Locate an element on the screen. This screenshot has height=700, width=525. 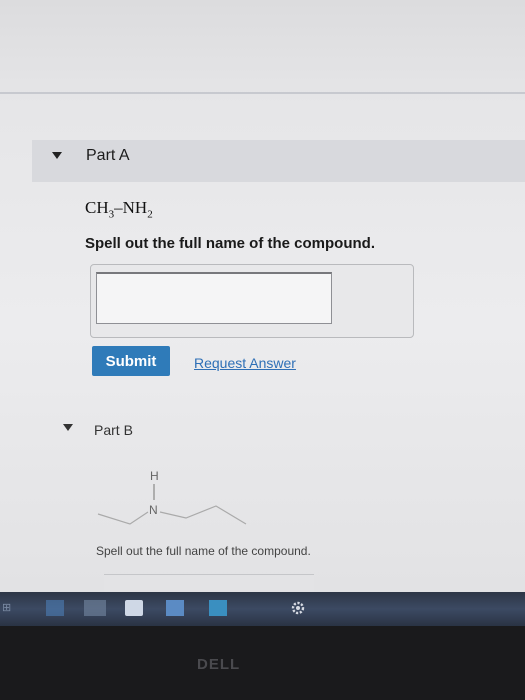
taskbar: ⊞ is located at coordinates (262, 609).